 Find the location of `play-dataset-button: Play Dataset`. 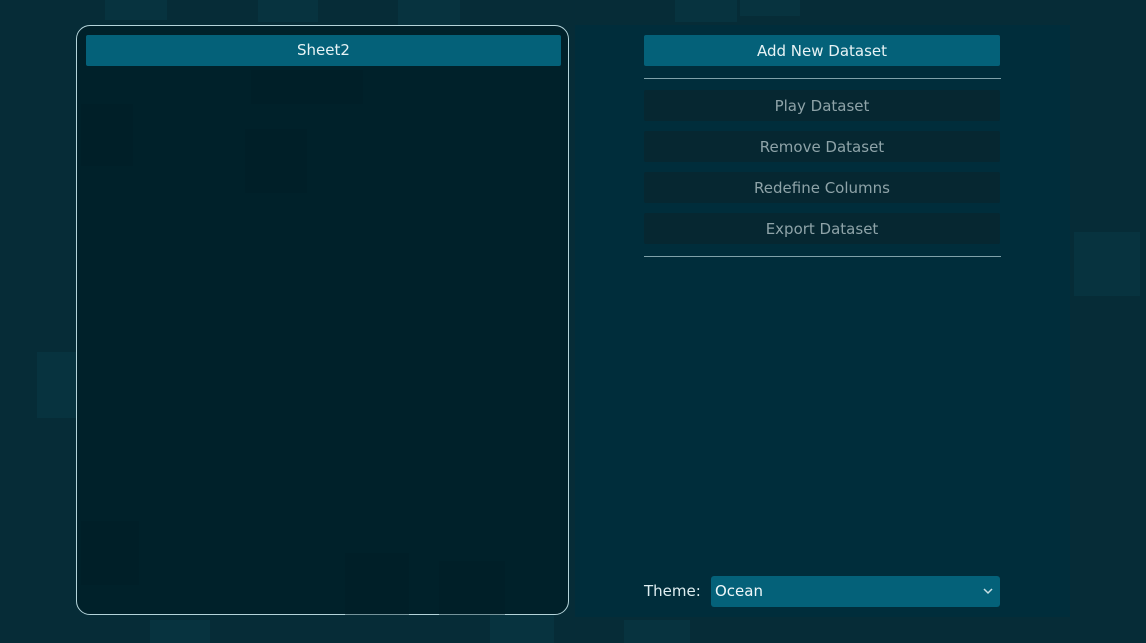

play-dataset-button: Play Dataset is located at coordinates (822, 105).